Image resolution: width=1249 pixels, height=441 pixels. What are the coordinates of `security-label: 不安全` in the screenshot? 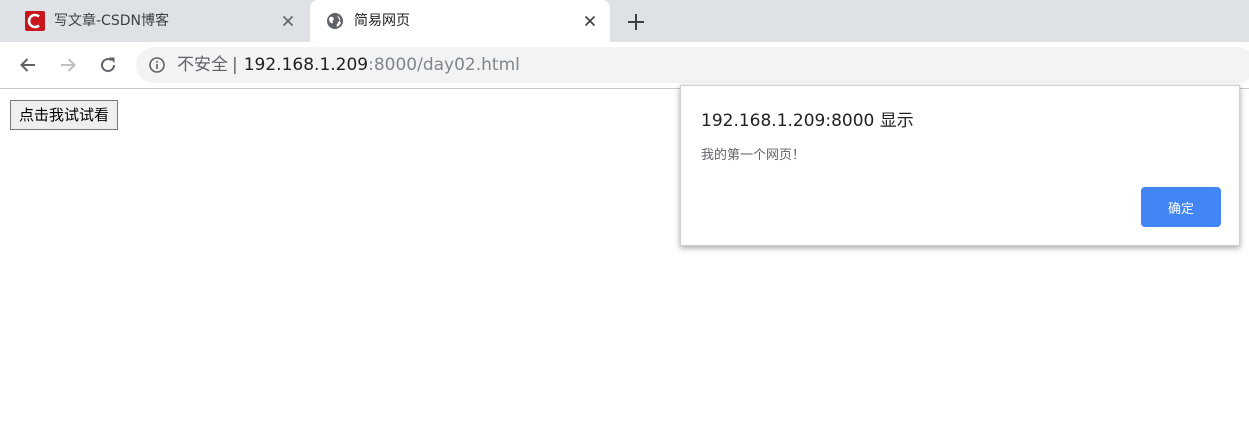 It's located at (202, 65).